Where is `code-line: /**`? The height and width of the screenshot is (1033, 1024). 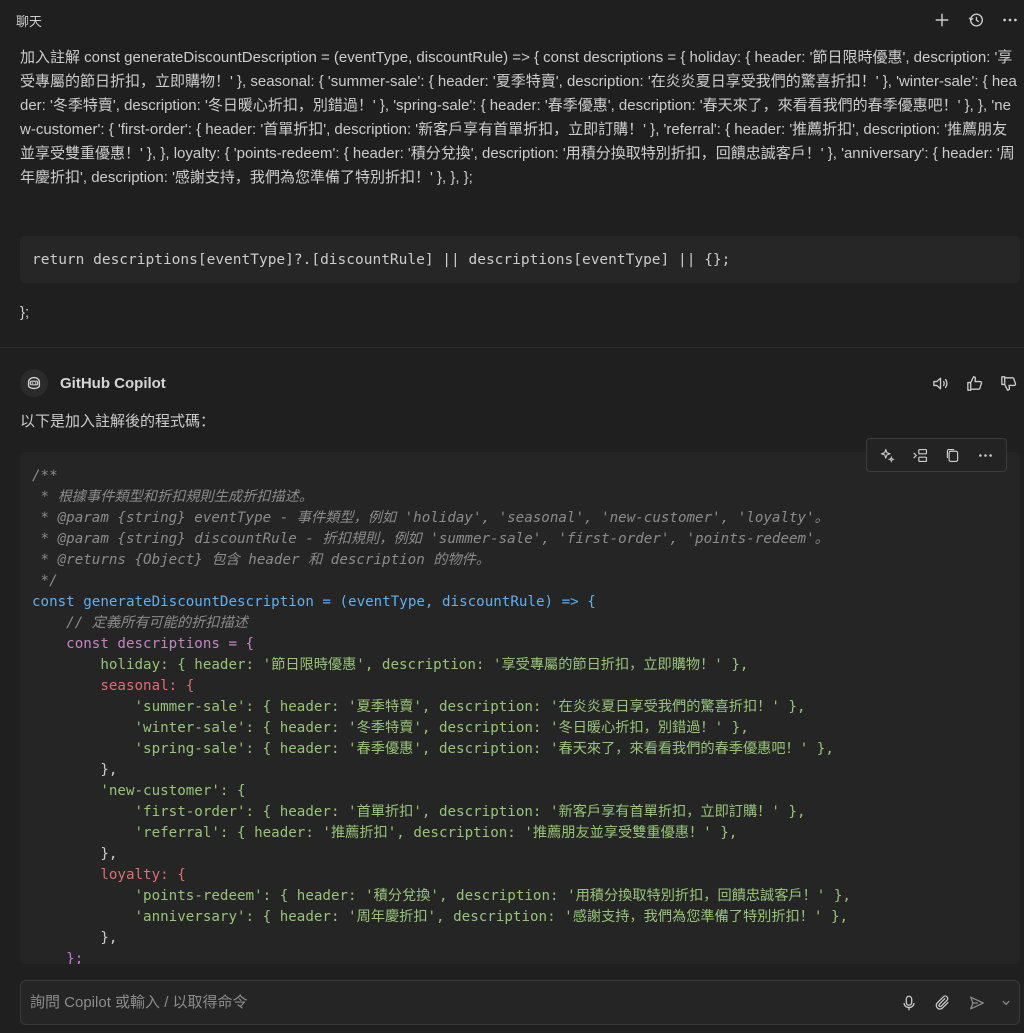
code-line: /** is located at coordinates (45, 476).